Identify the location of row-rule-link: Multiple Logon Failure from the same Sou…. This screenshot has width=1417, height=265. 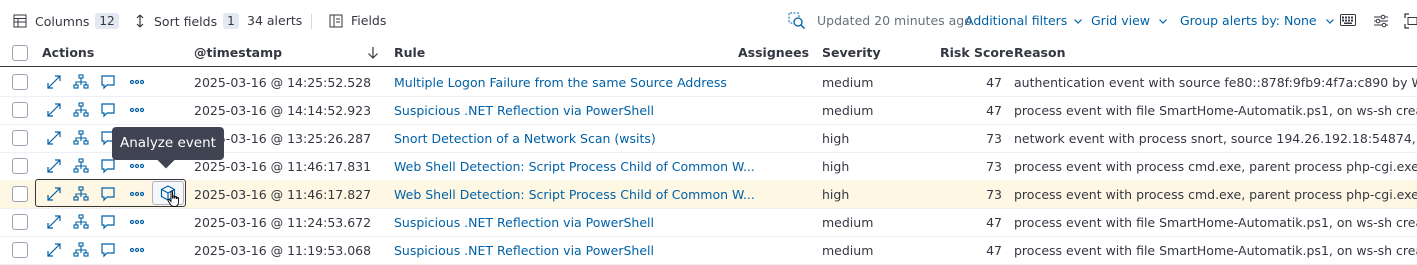
(560, 82).